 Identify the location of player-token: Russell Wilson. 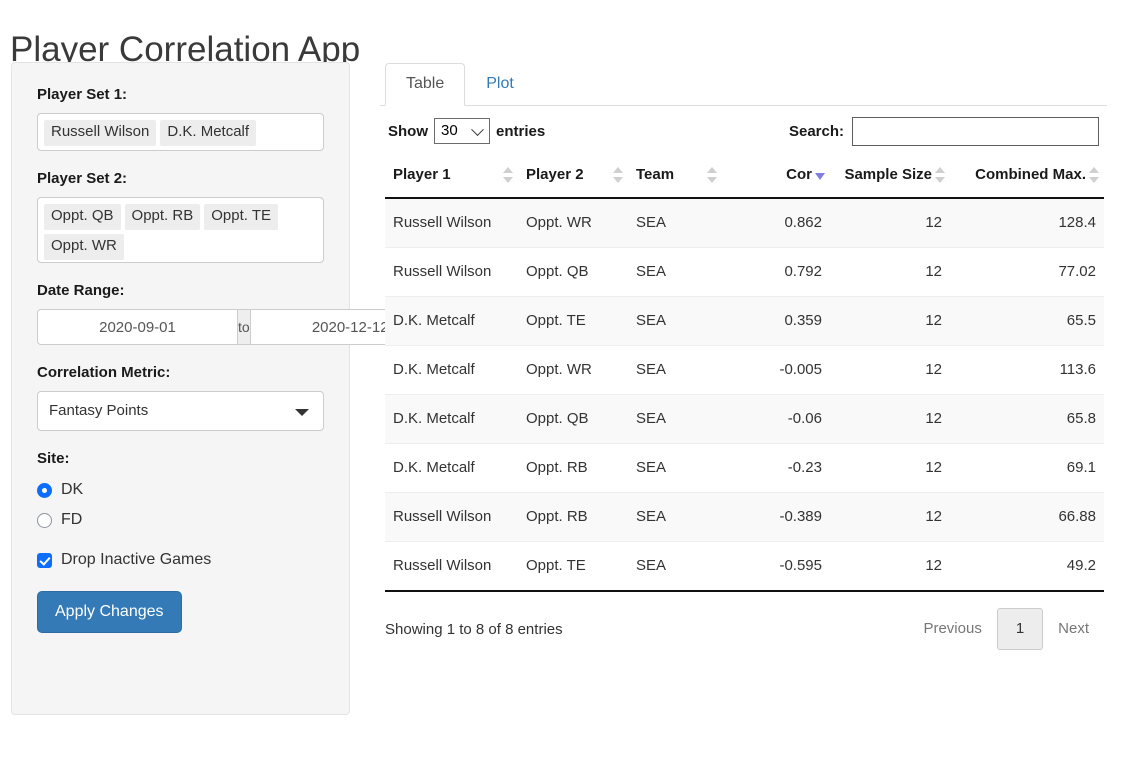
(100, 133).